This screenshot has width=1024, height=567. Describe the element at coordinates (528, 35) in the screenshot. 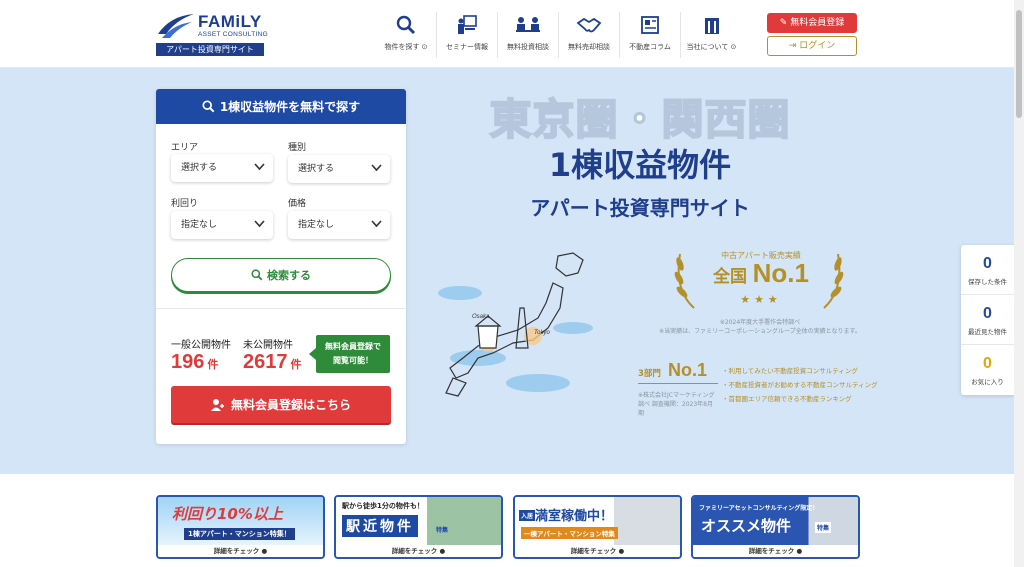

I see `nav-consultation: 無料投資相談` at that location.